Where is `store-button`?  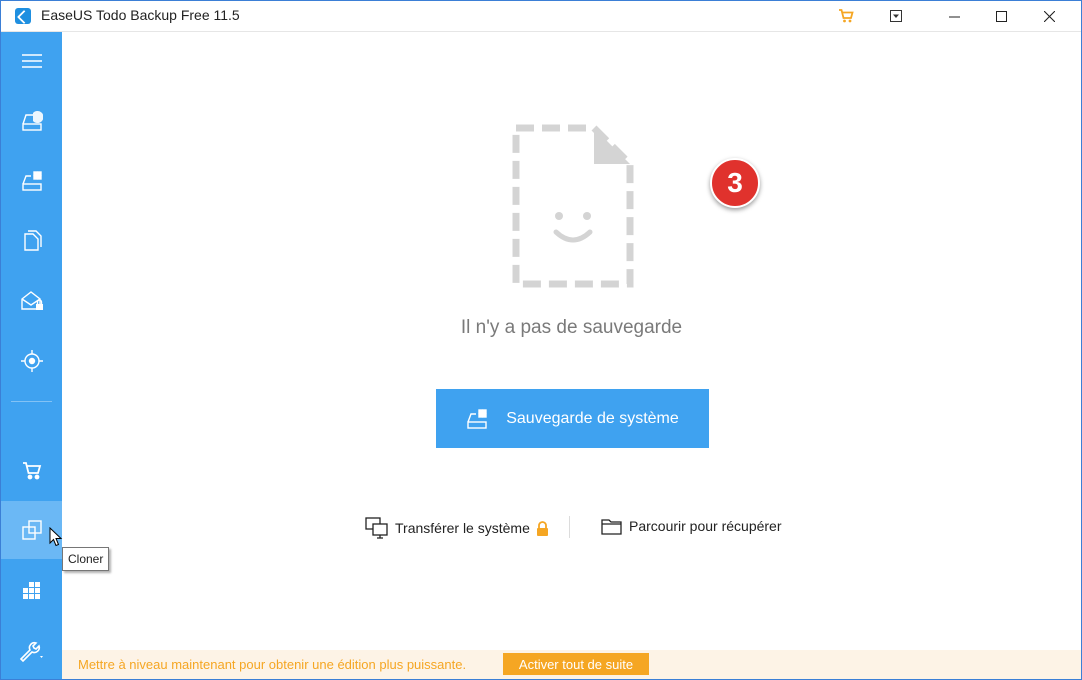 store-button is located at coordinates (846, 16).